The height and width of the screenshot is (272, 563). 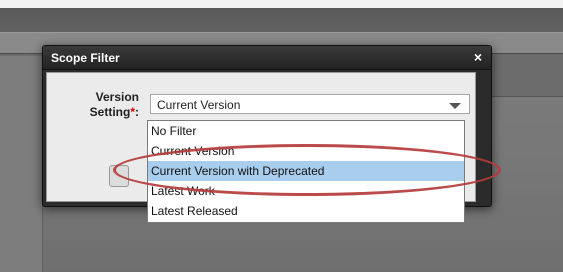 I want to click on page-top-strip, so click(x=281, y=4).